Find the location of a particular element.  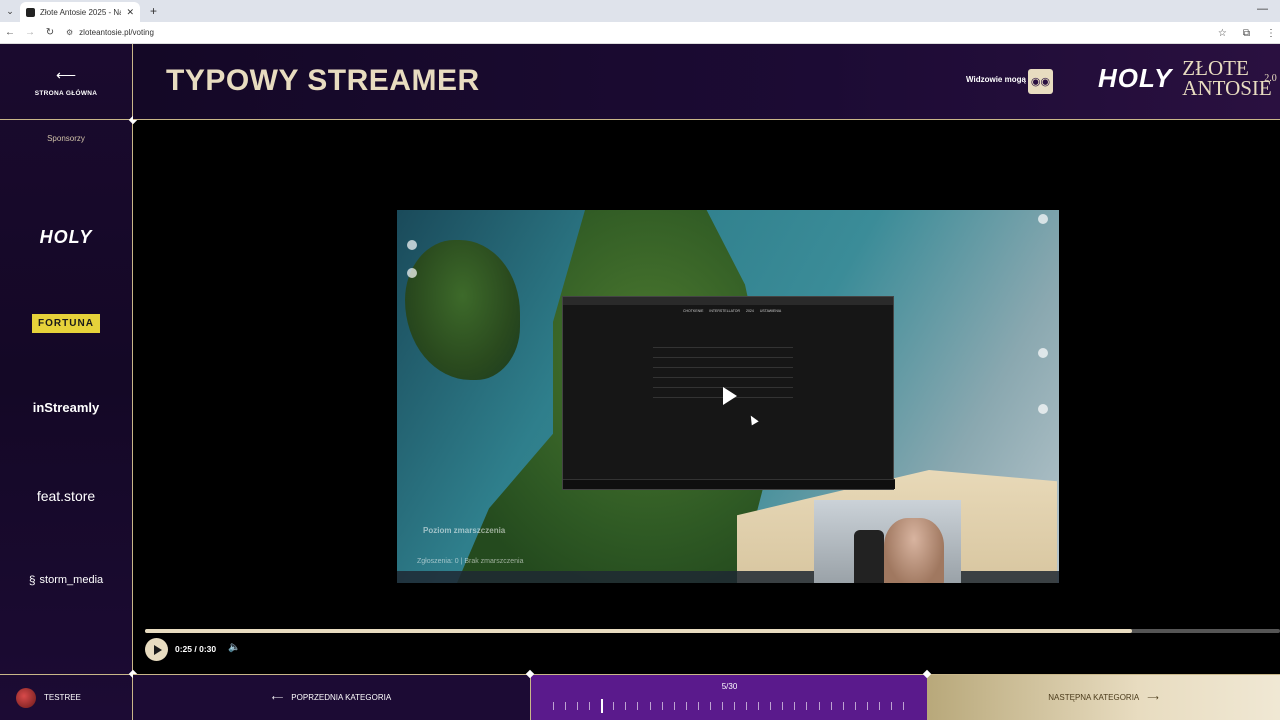

new-tab-icon: + is located at coordinates (153, 11).